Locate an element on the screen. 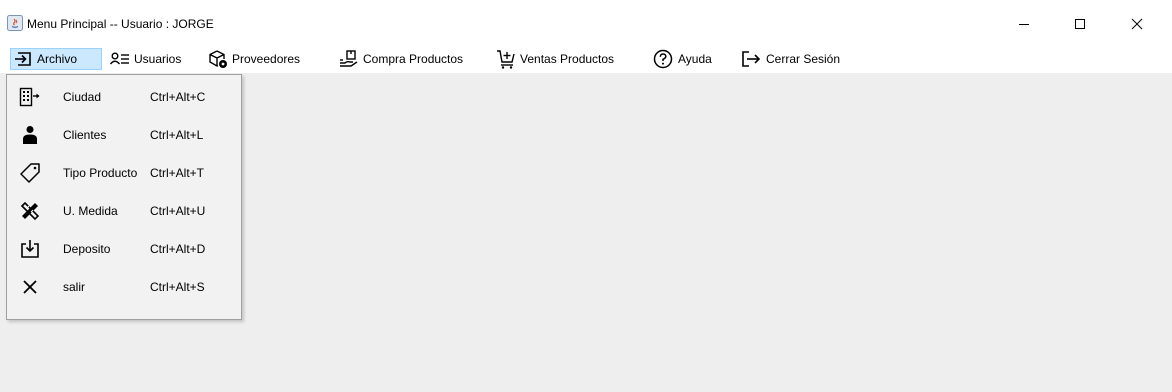 Image resolution: width=1172 pixels, height=392 pixels. menuitem-clientes-label: Clientes is located at coordinates (85, 135).